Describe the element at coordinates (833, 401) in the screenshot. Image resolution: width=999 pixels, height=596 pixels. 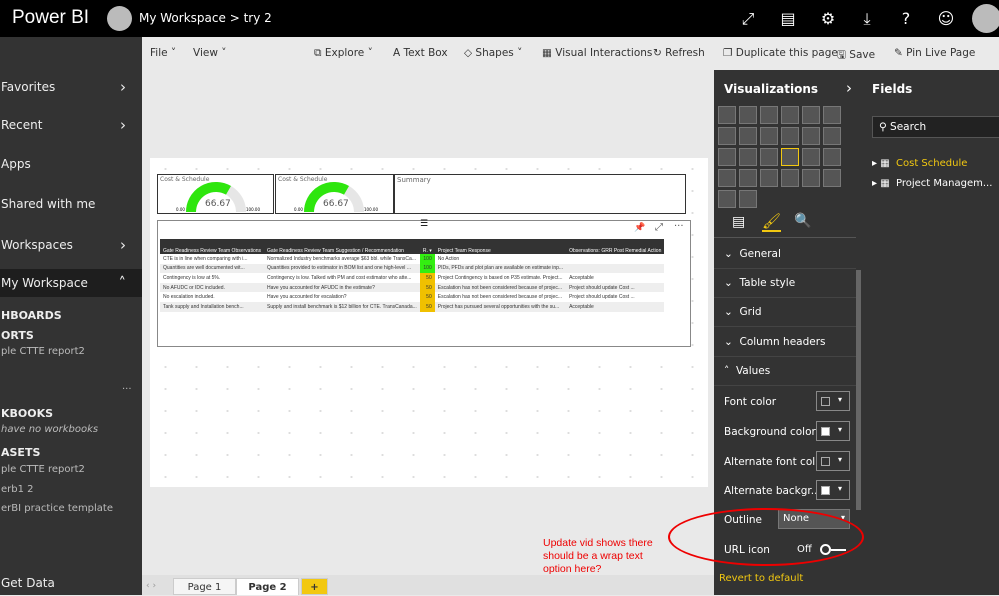
I see `font-color-picker: ▾` at that location.